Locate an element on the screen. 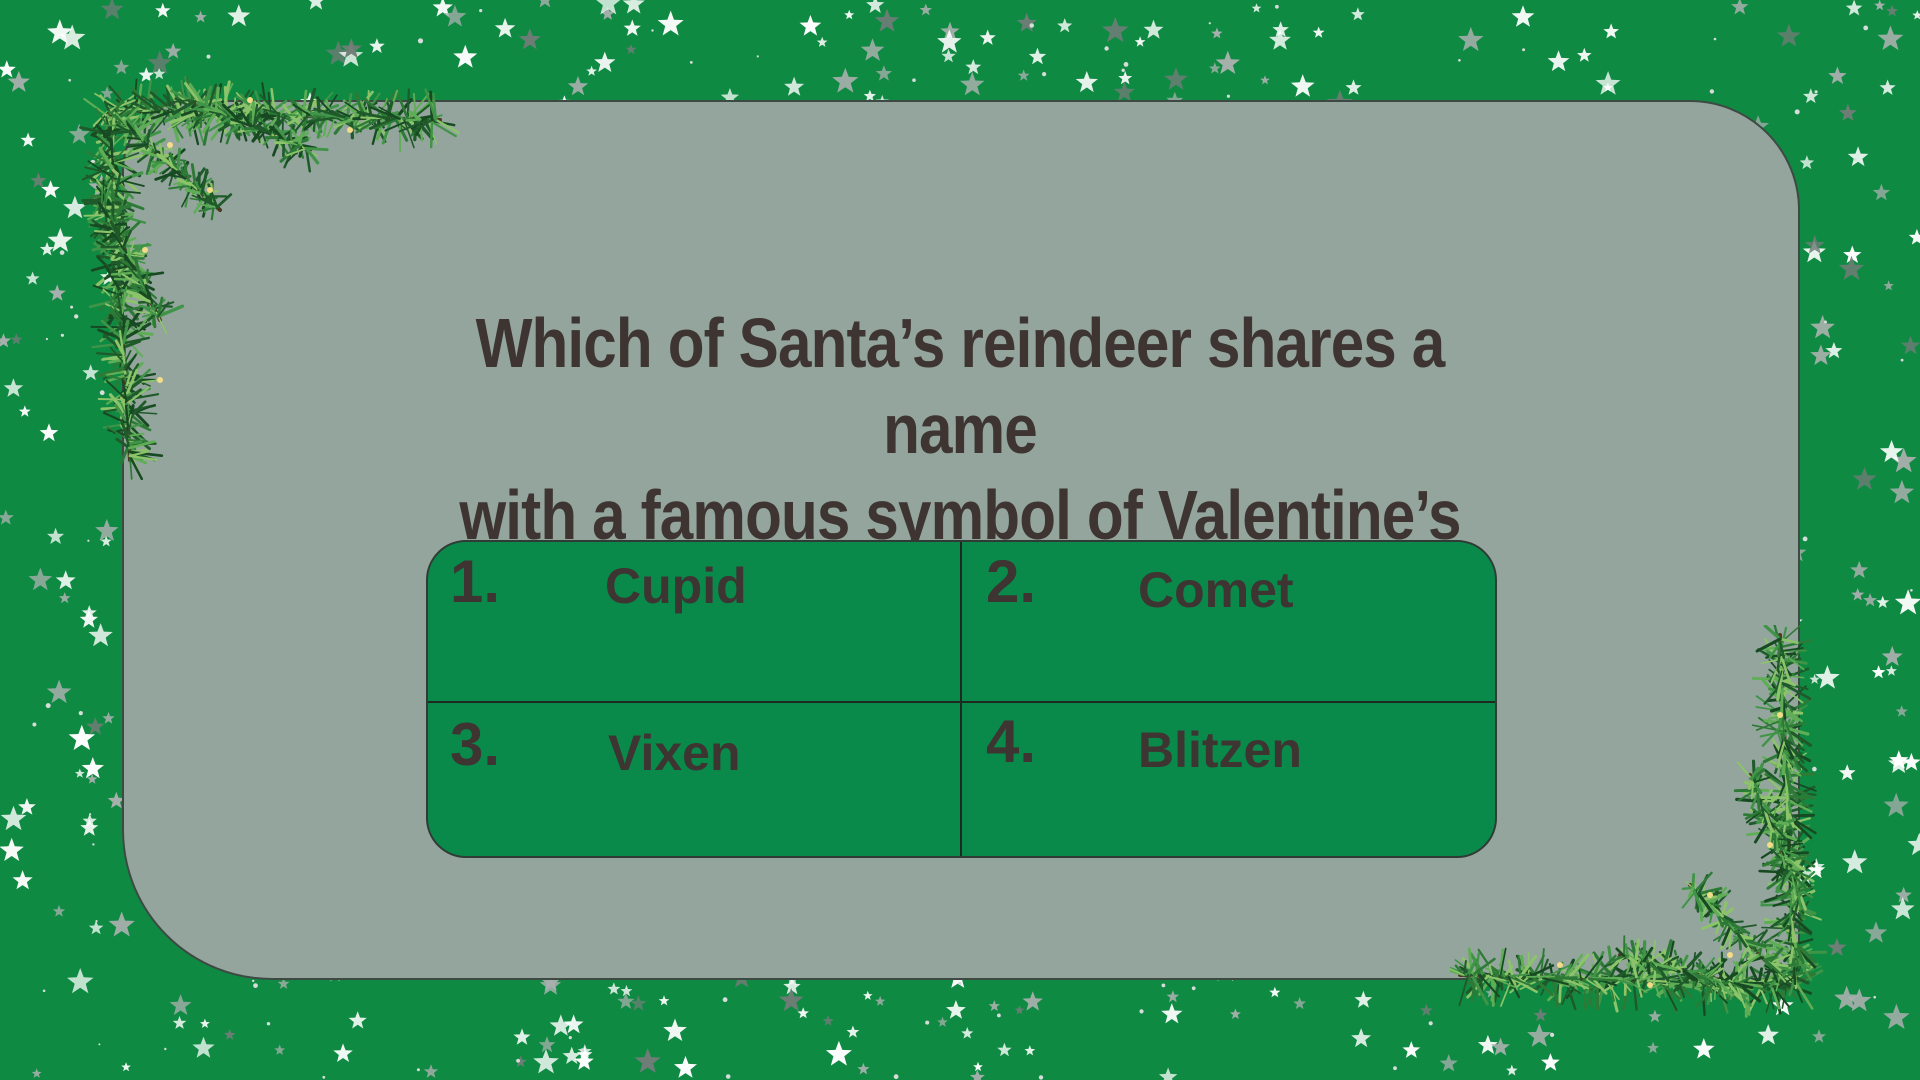  option-number: 3. is located at coordinates (475, 744).